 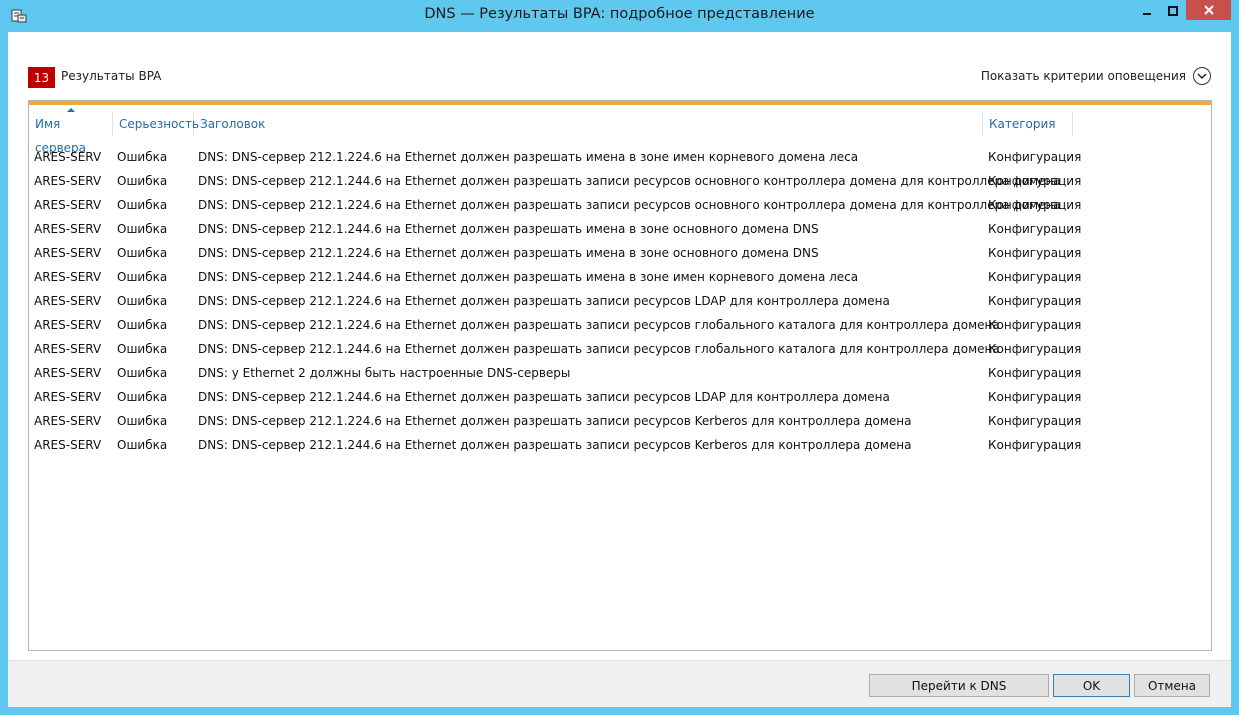 What do you see at coordinates (1091, 685) in the screenshot?
I see `ok-button: OK` at bounding box center [1091, 685].